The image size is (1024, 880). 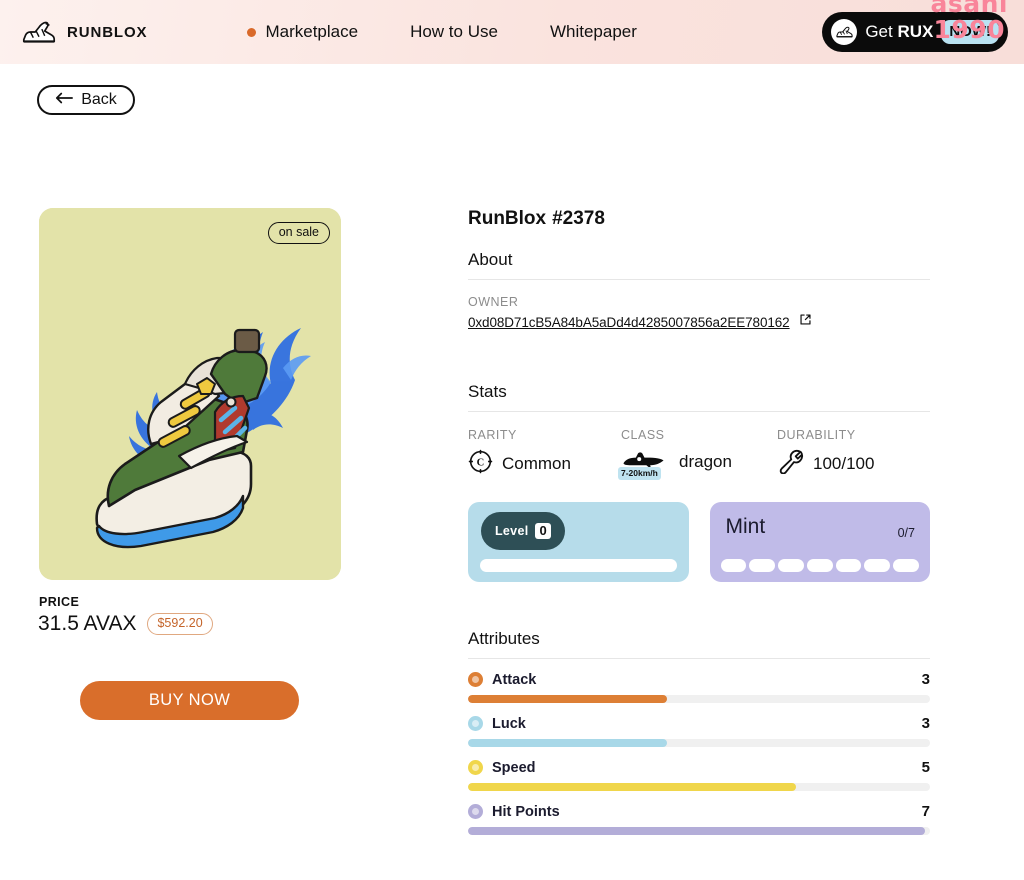 What do you see at coordinates (578, 218) in the screenshot?
I see `nft-token-id: #2378` at bounding box center [578, 218].